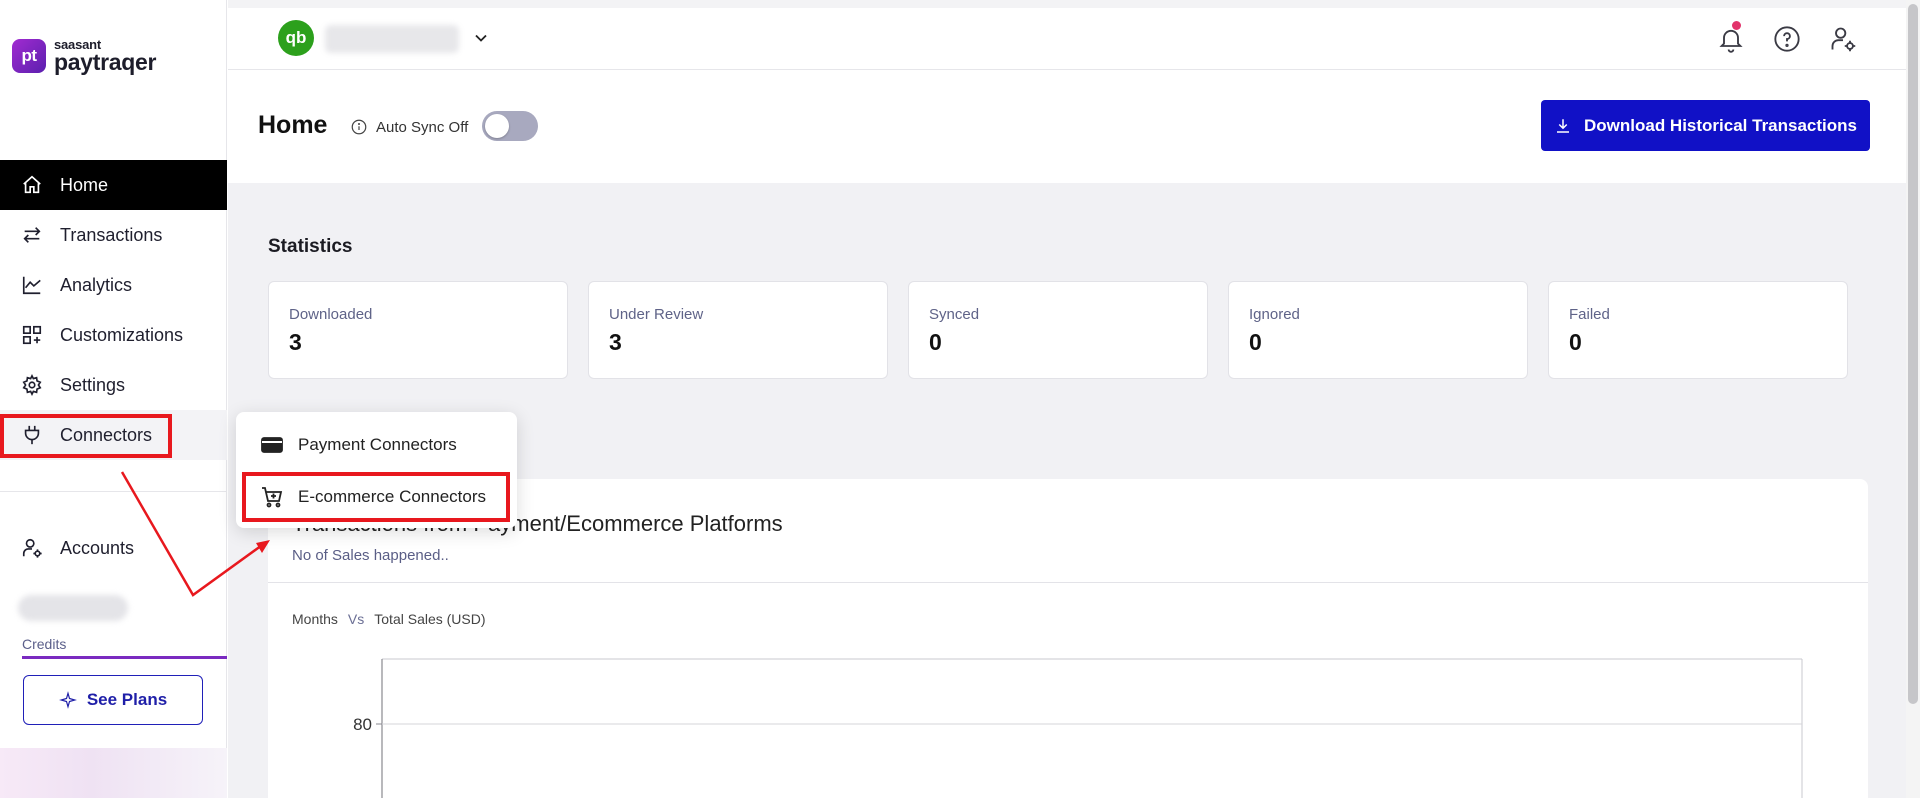 This screenshot has height=798, width=1920. Describe the element at coordinates (315, 619) in the screenshot. I see `x-axis-caption: Months` at that location.